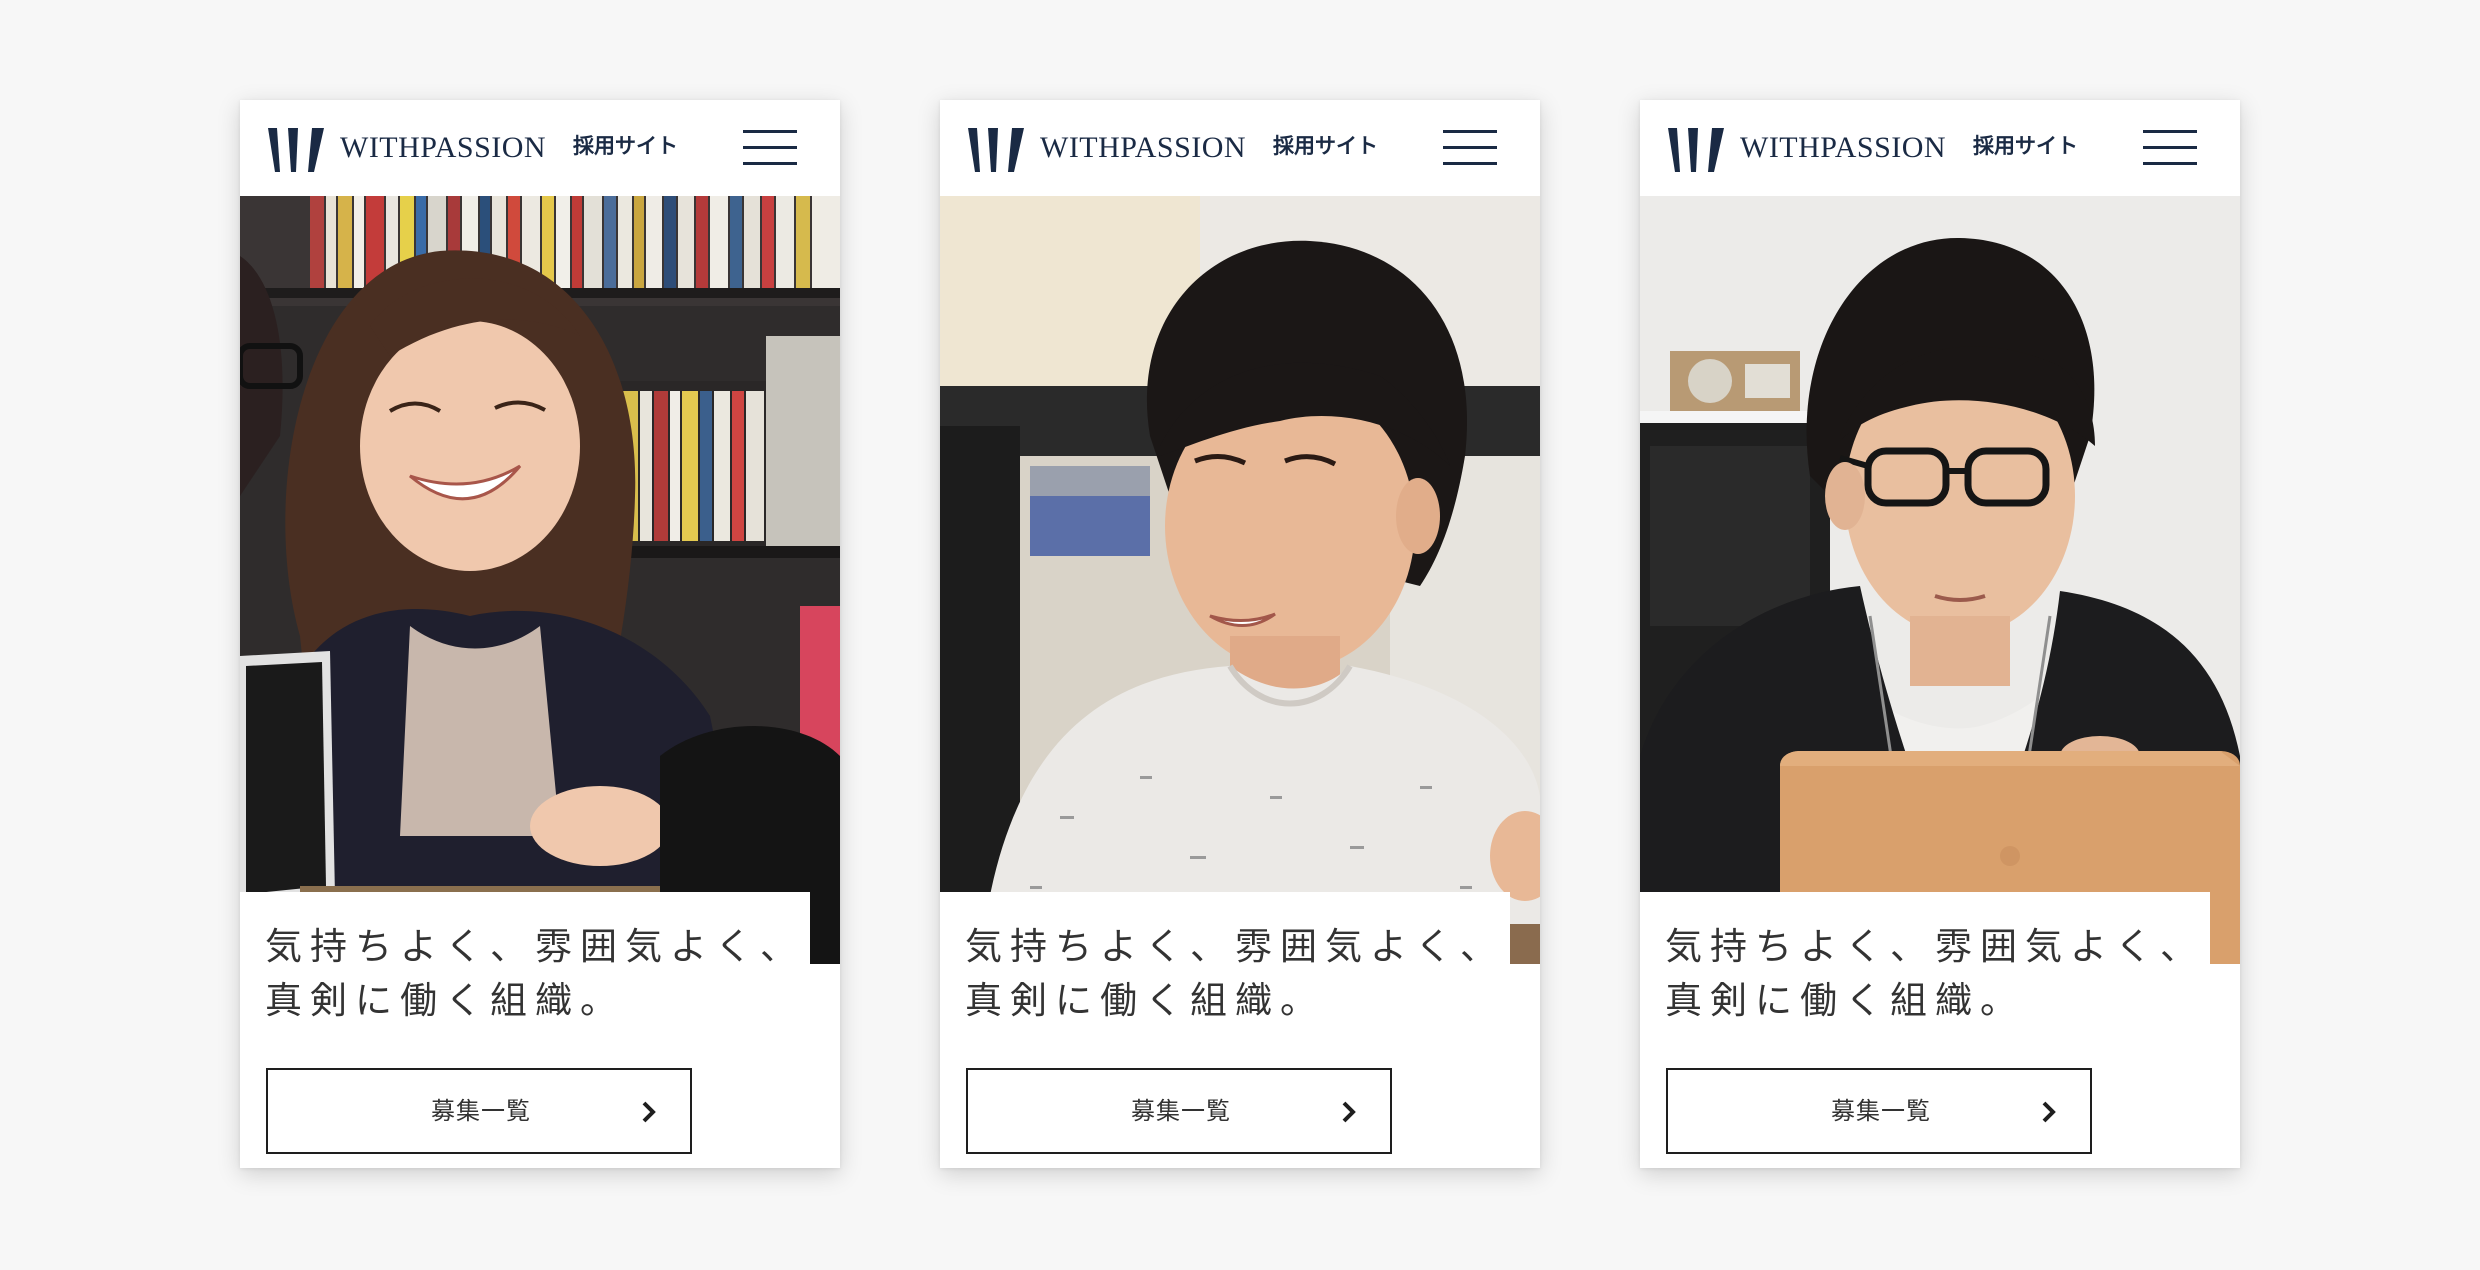  Describe the element at coordinates (540, 580) in the screenshot. I see `hero-photo-woman-smiling` at that location.